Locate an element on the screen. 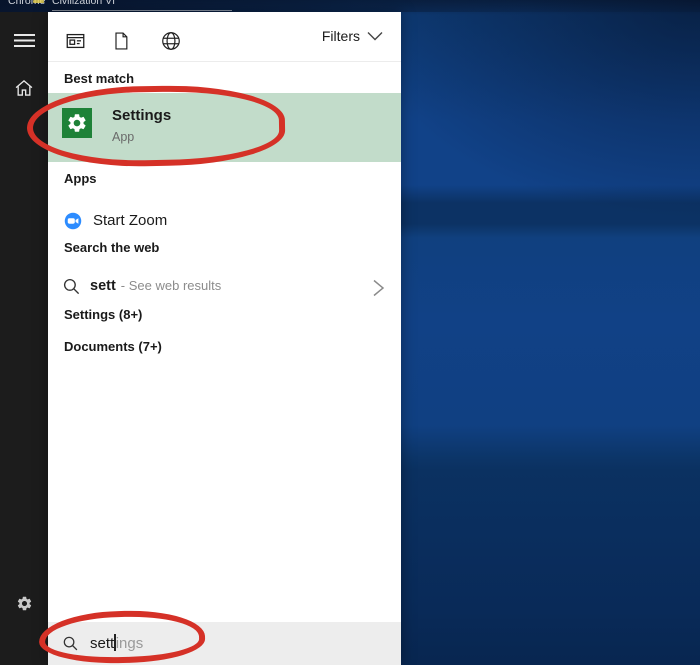  apps-section-heading: Apps is located at coordinates (80, 178).